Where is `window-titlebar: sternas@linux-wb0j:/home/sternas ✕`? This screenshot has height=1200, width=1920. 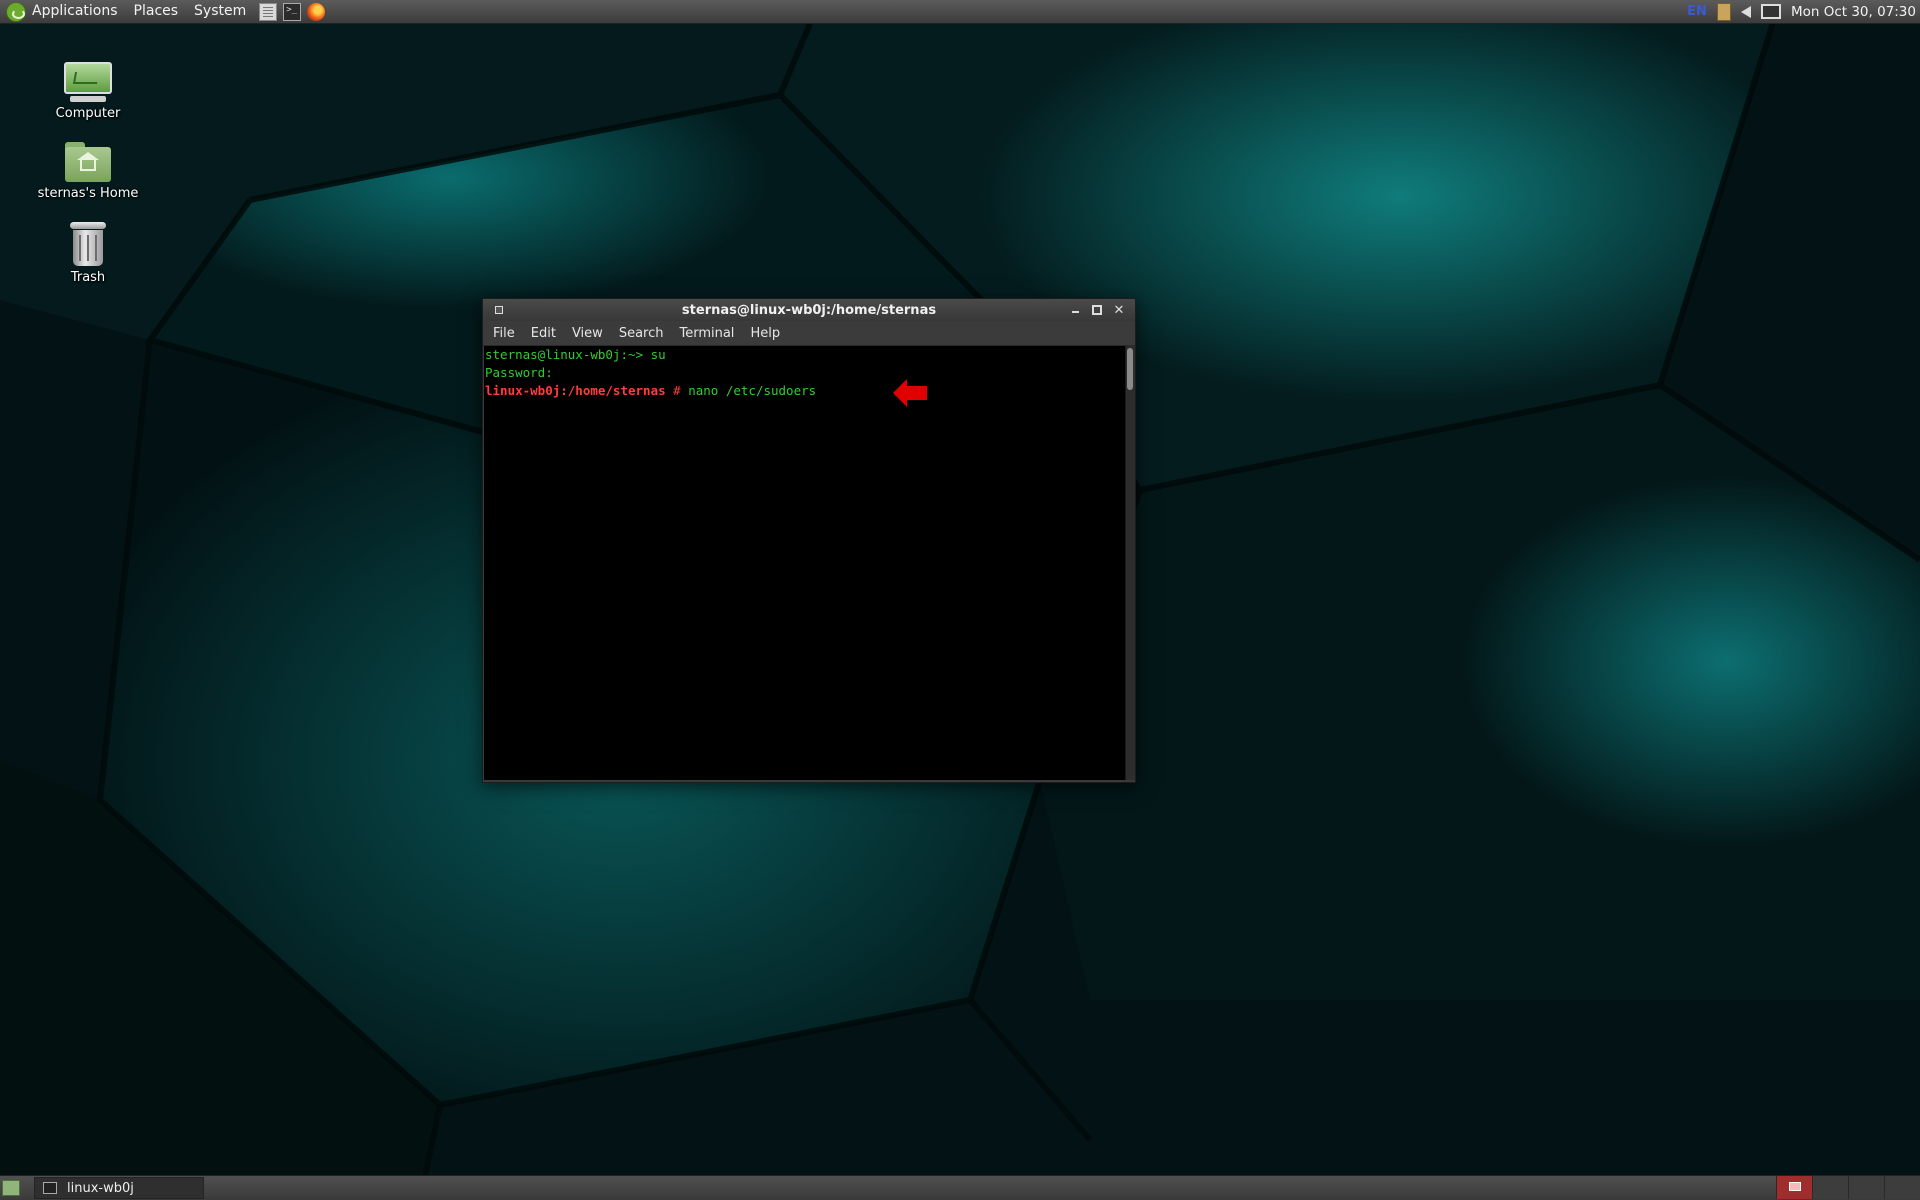 window-titlebar: sternas@linux-wb0j:/home/sternas ✕ is located at coordinates (809, 310).